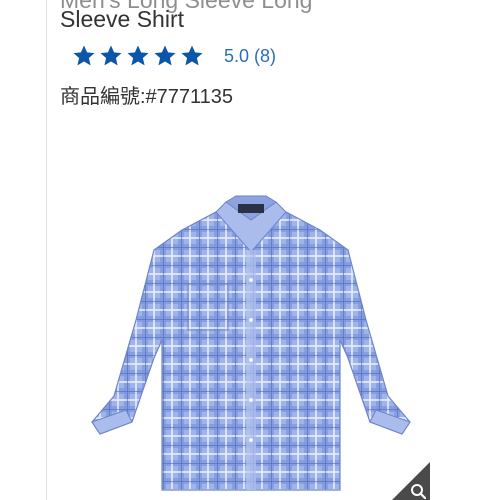 The width and height of the screenshot is (500, 500). I want to click on item-number: 商品編號:#7771135, so click(147, 97).